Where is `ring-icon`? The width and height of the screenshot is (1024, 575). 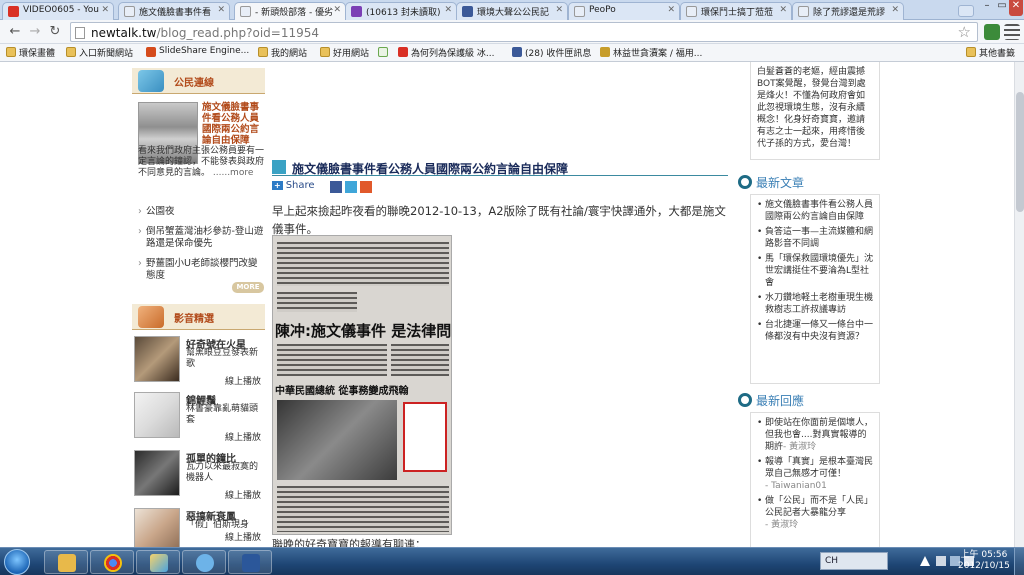 ring-icon is located at coordinates (745, 400).